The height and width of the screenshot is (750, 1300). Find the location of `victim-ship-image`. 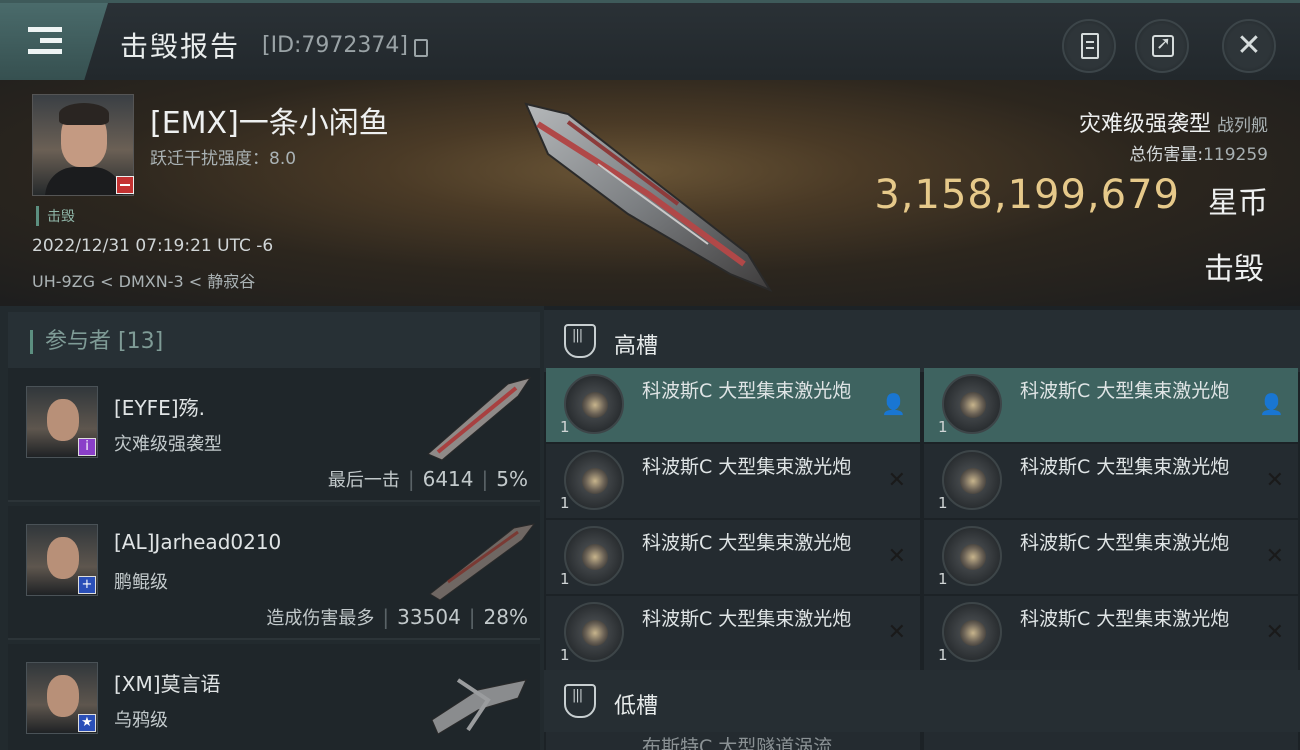

victim-ship-image is located at coordinates (648, 194).